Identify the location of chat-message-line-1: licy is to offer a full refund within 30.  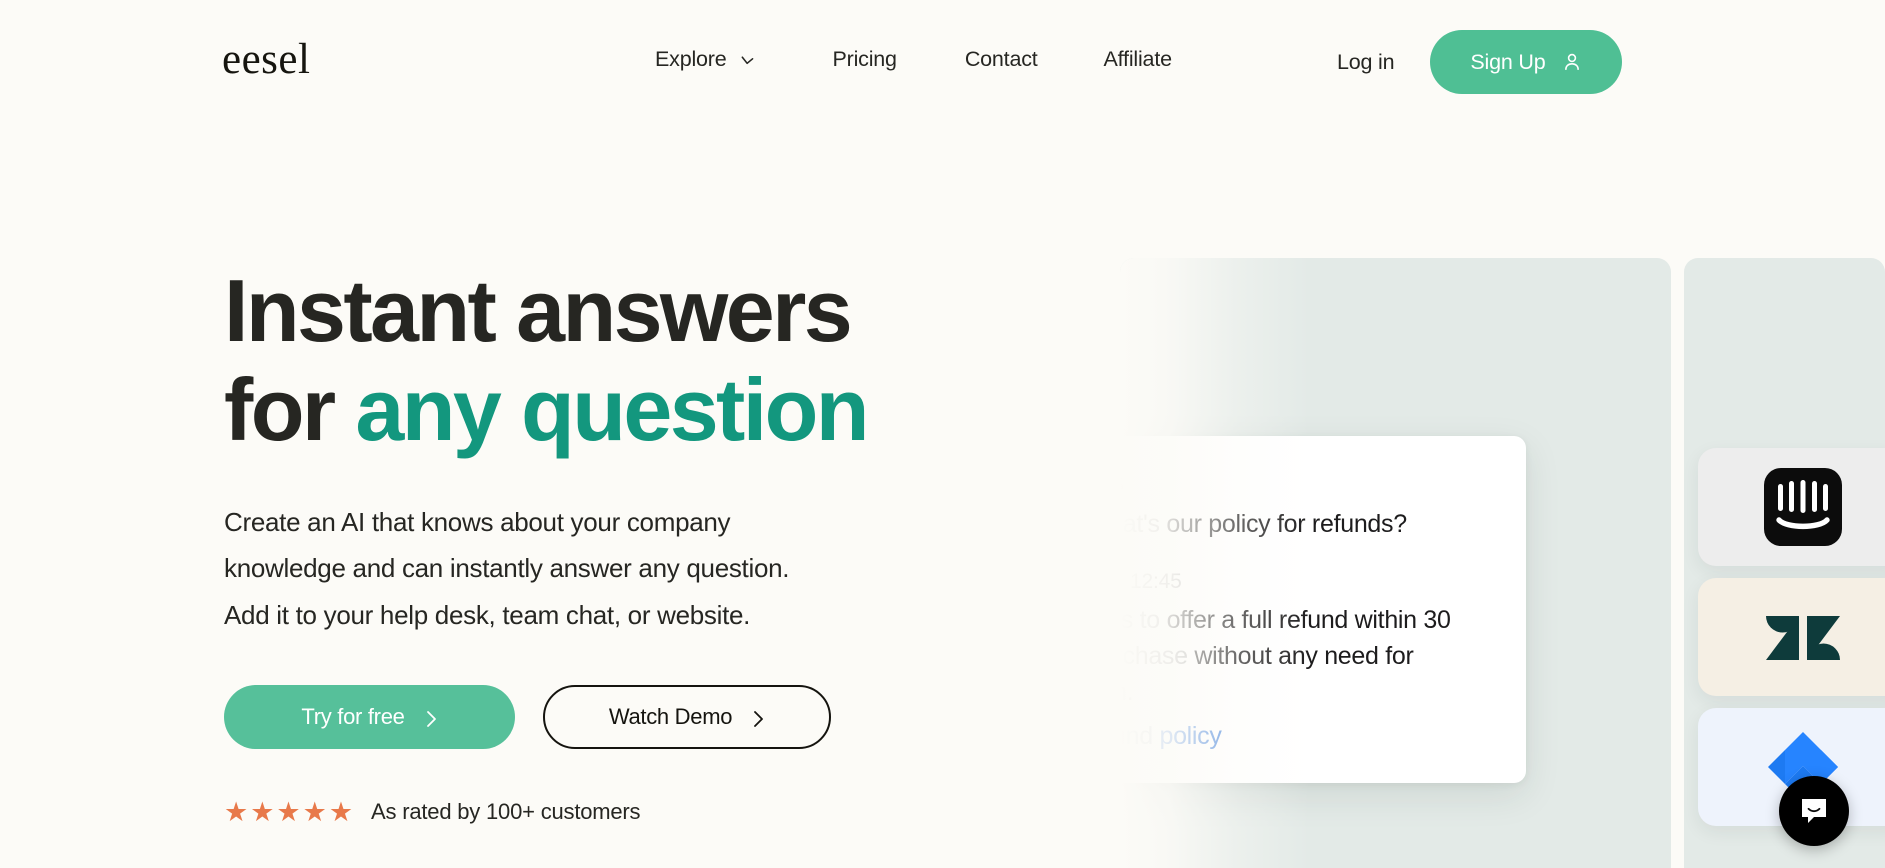
(1306, 620).